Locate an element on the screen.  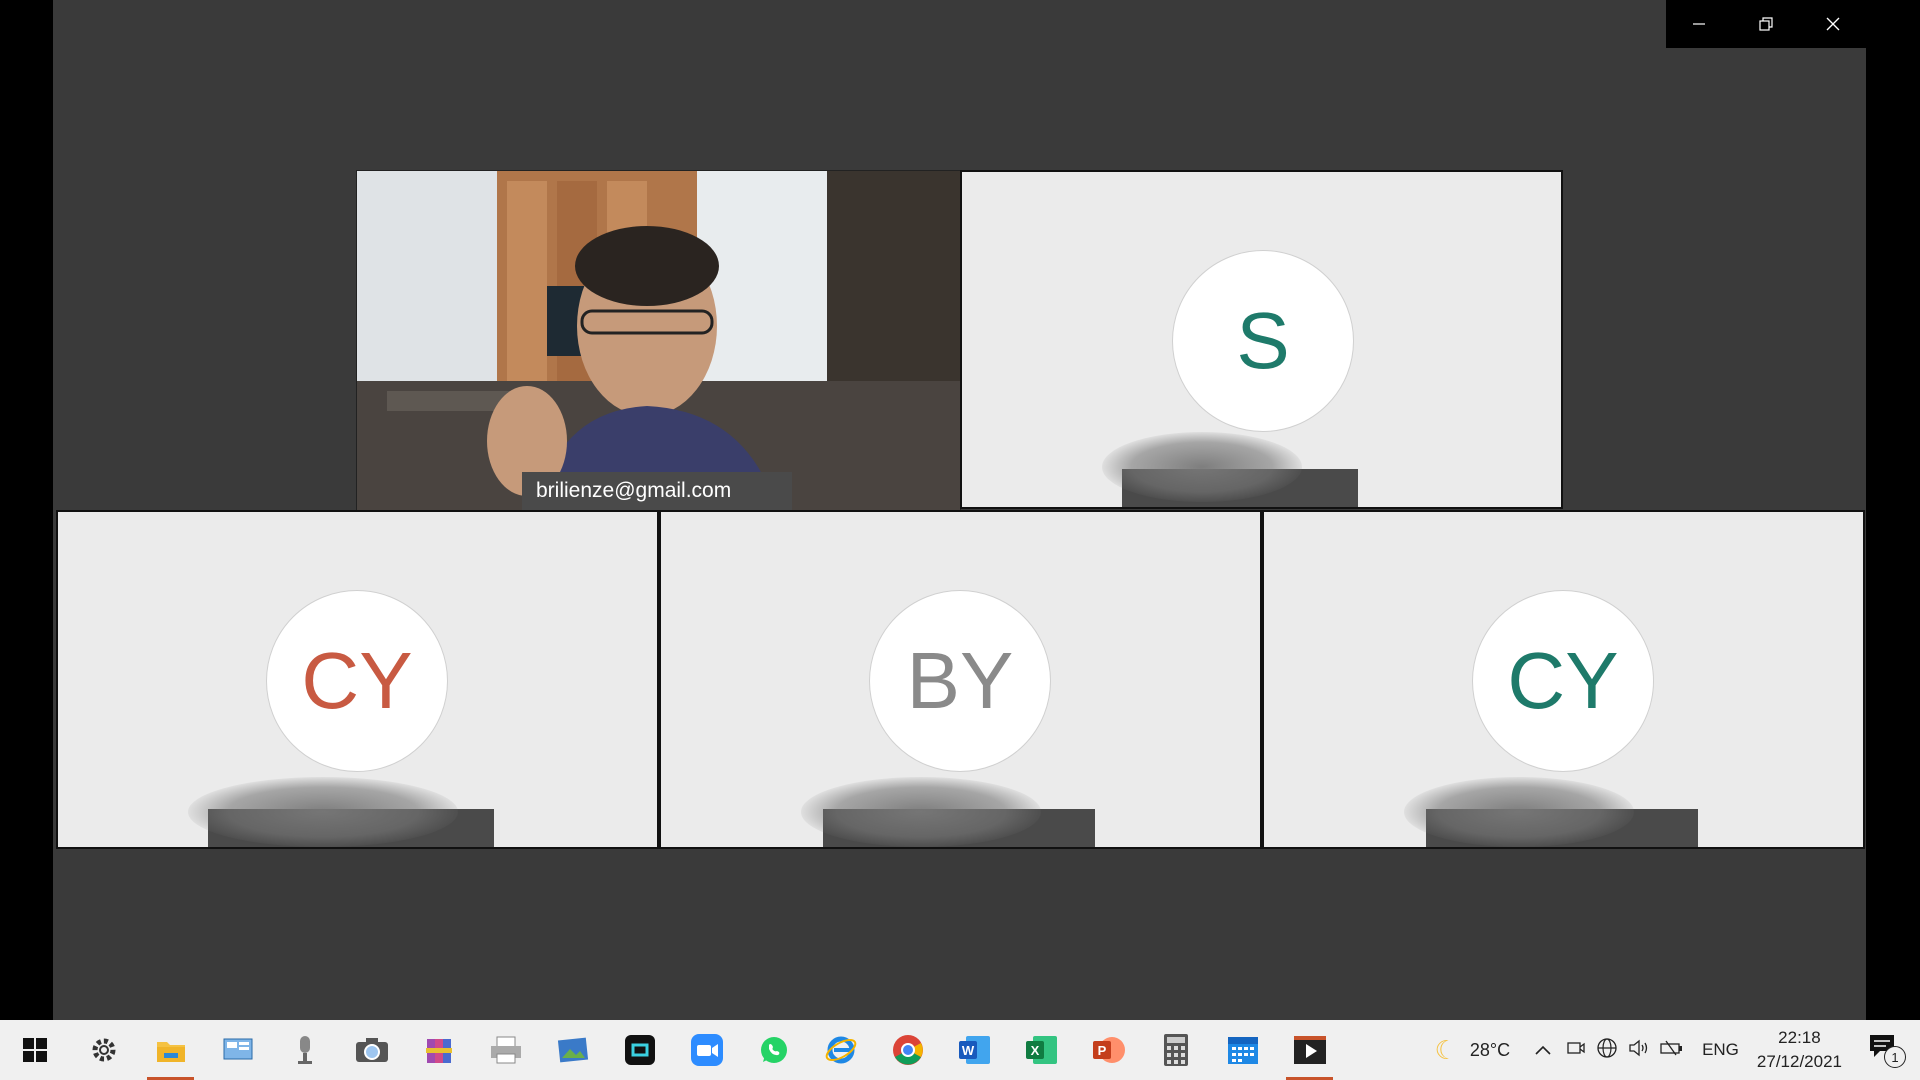
avatar-initials: S is located at coordinates (1263, 340).